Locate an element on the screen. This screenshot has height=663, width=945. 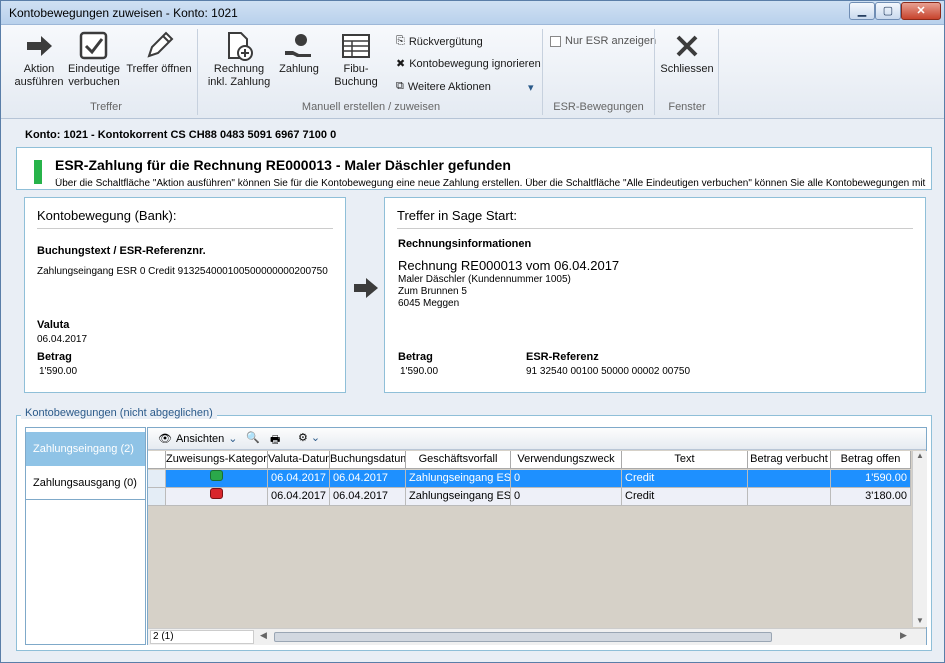
scroll-left-icon: ◀ is located at coordinates (263, 635).